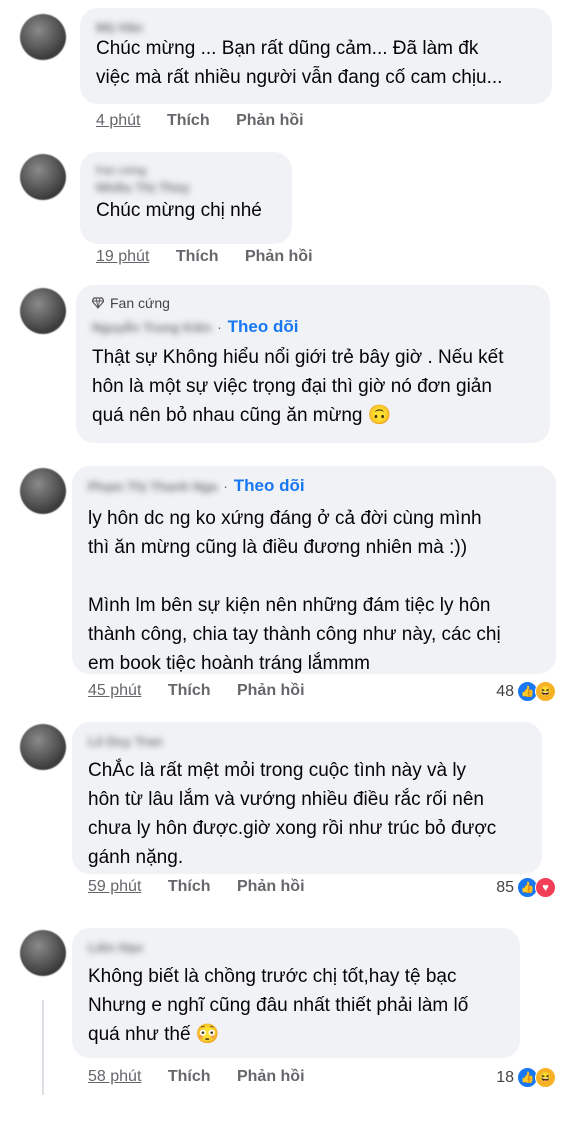  Describe the element at coordinates (122, 256) in the screenshot. I see `timestamp-link: 19 phút` at that location.